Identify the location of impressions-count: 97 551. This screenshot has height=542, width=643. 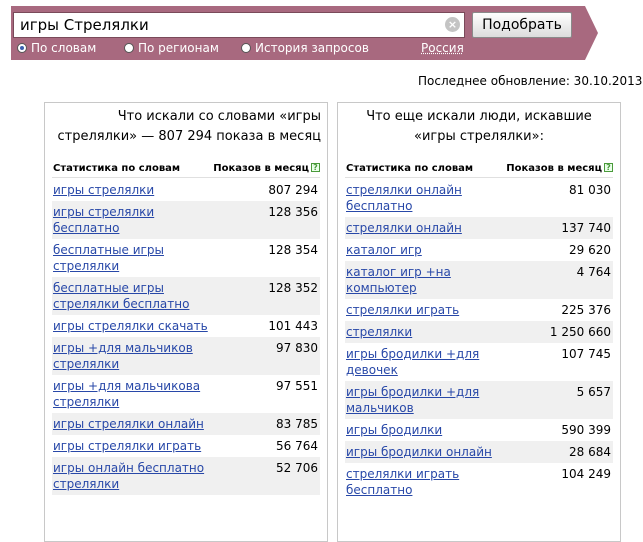
(297, 386).